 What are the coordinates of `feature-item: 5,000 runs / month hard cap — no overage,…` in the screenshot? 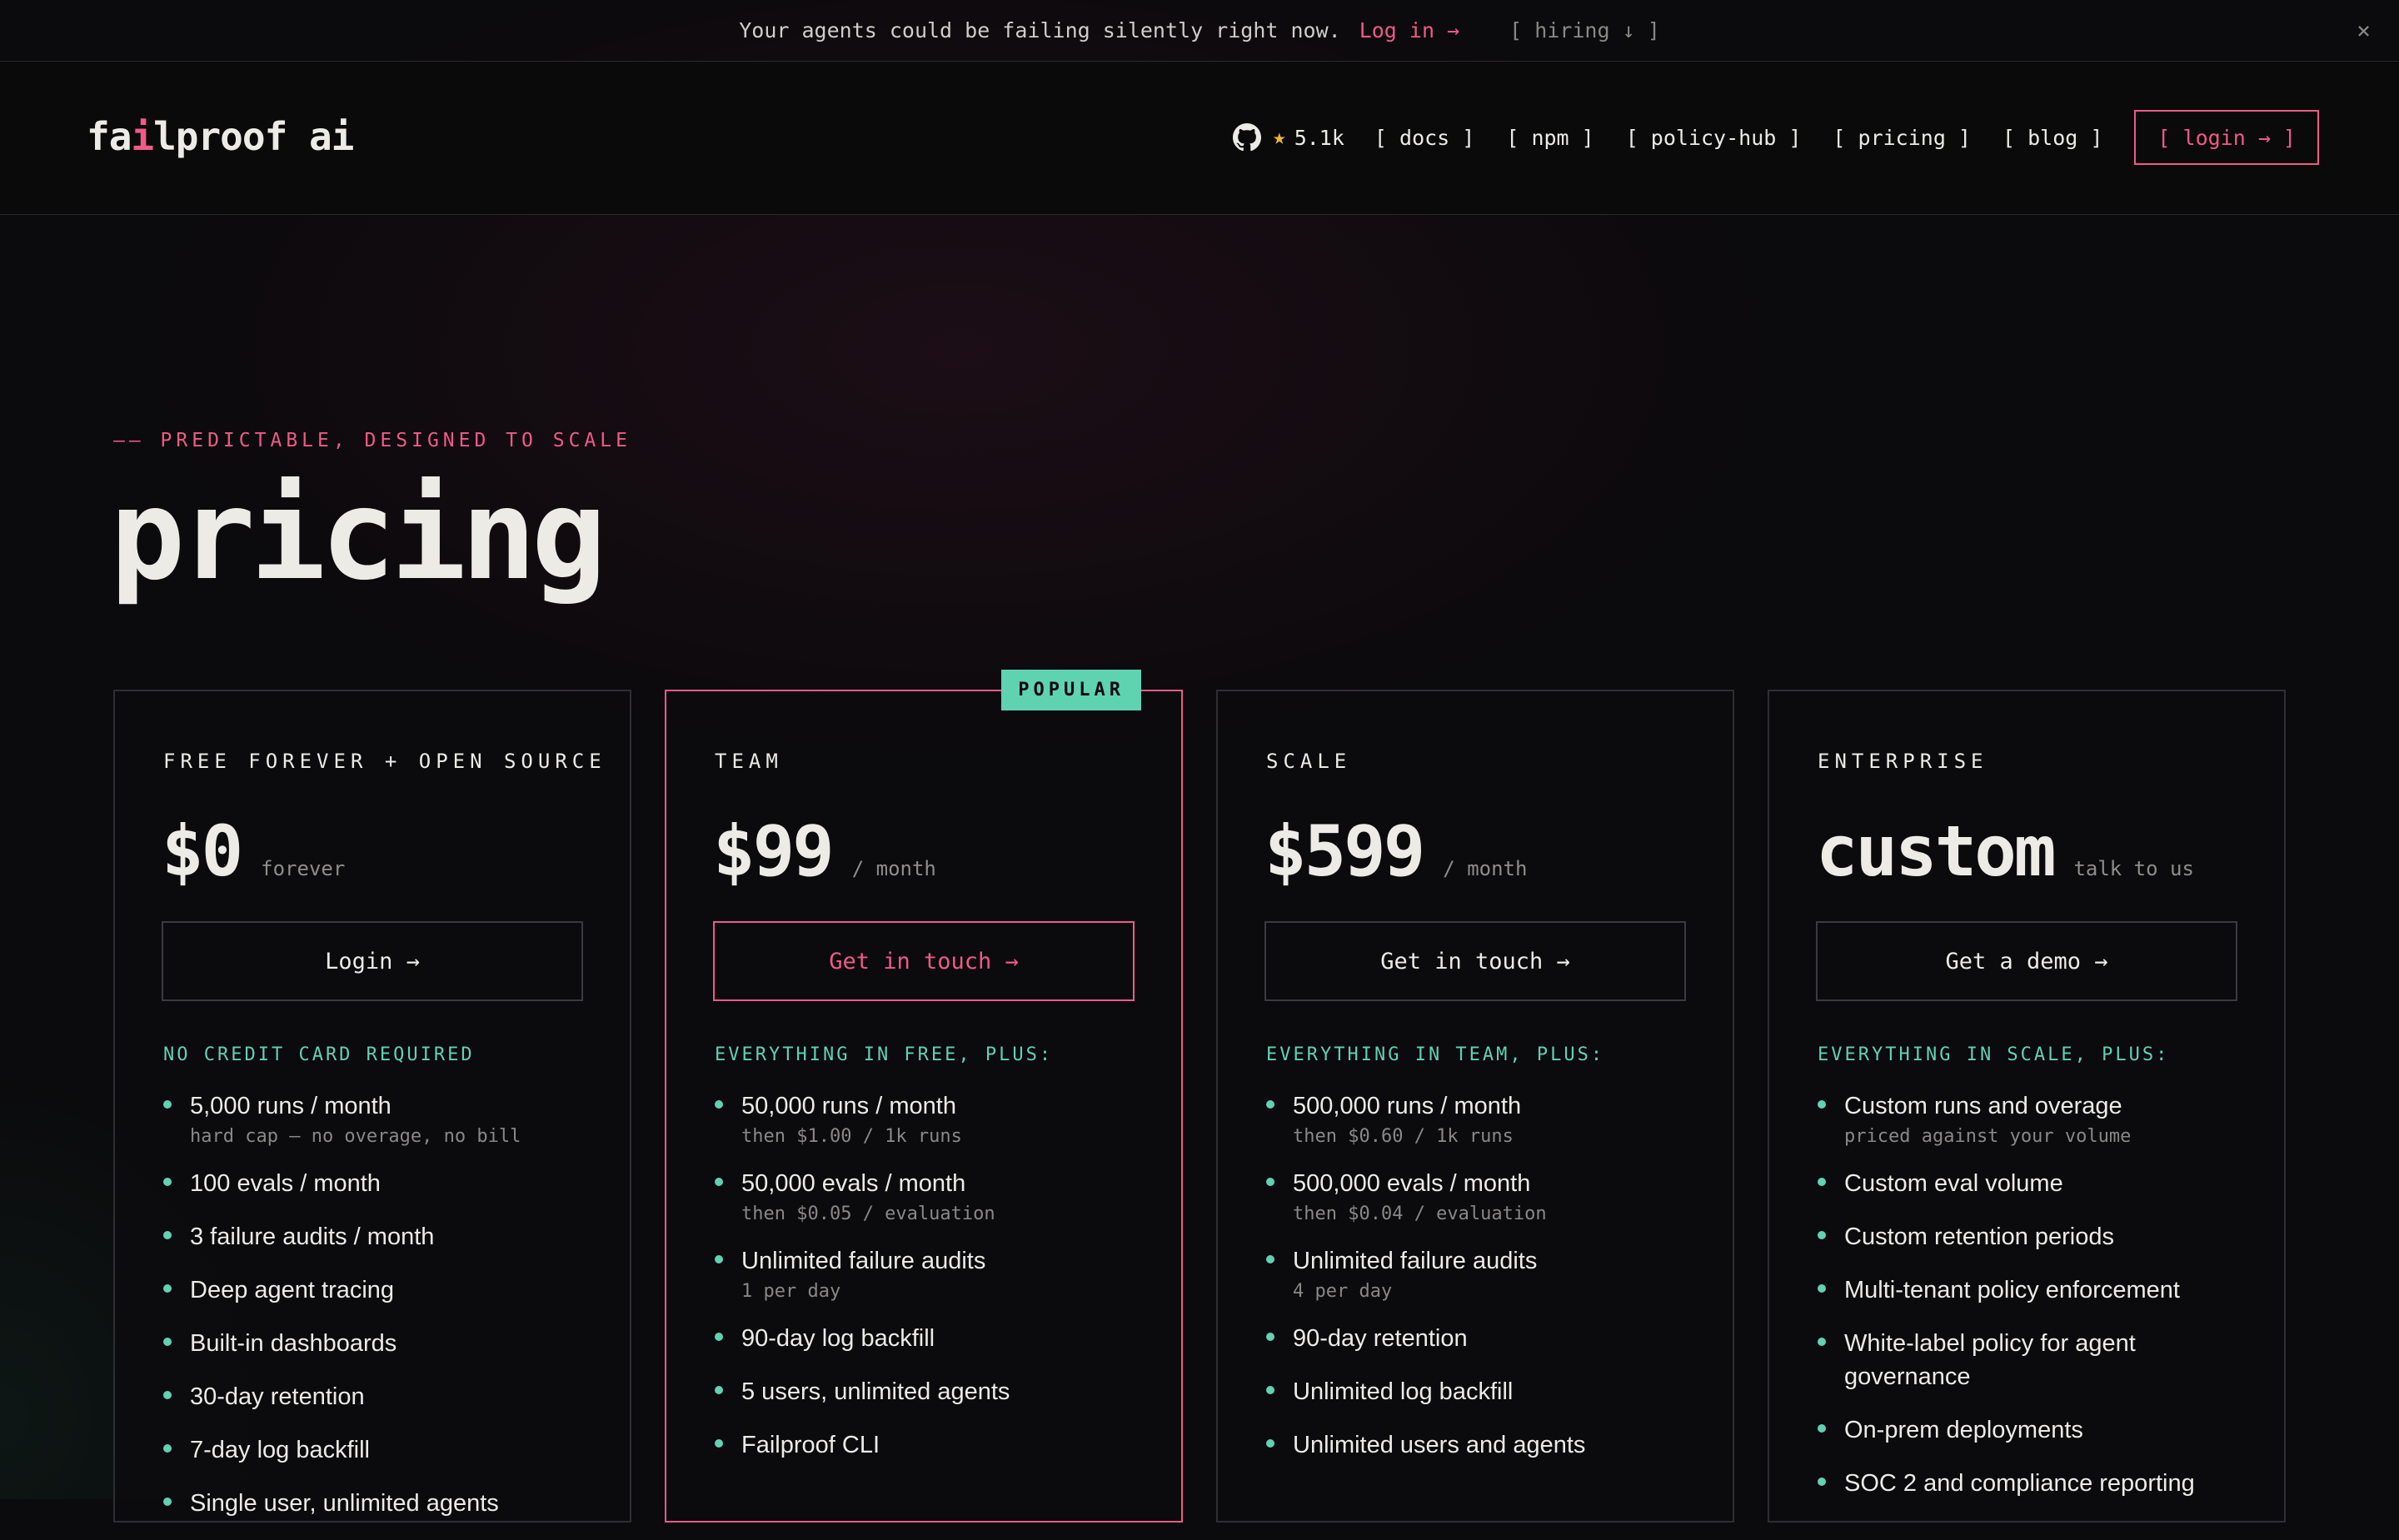 It's located at (379, 1118).